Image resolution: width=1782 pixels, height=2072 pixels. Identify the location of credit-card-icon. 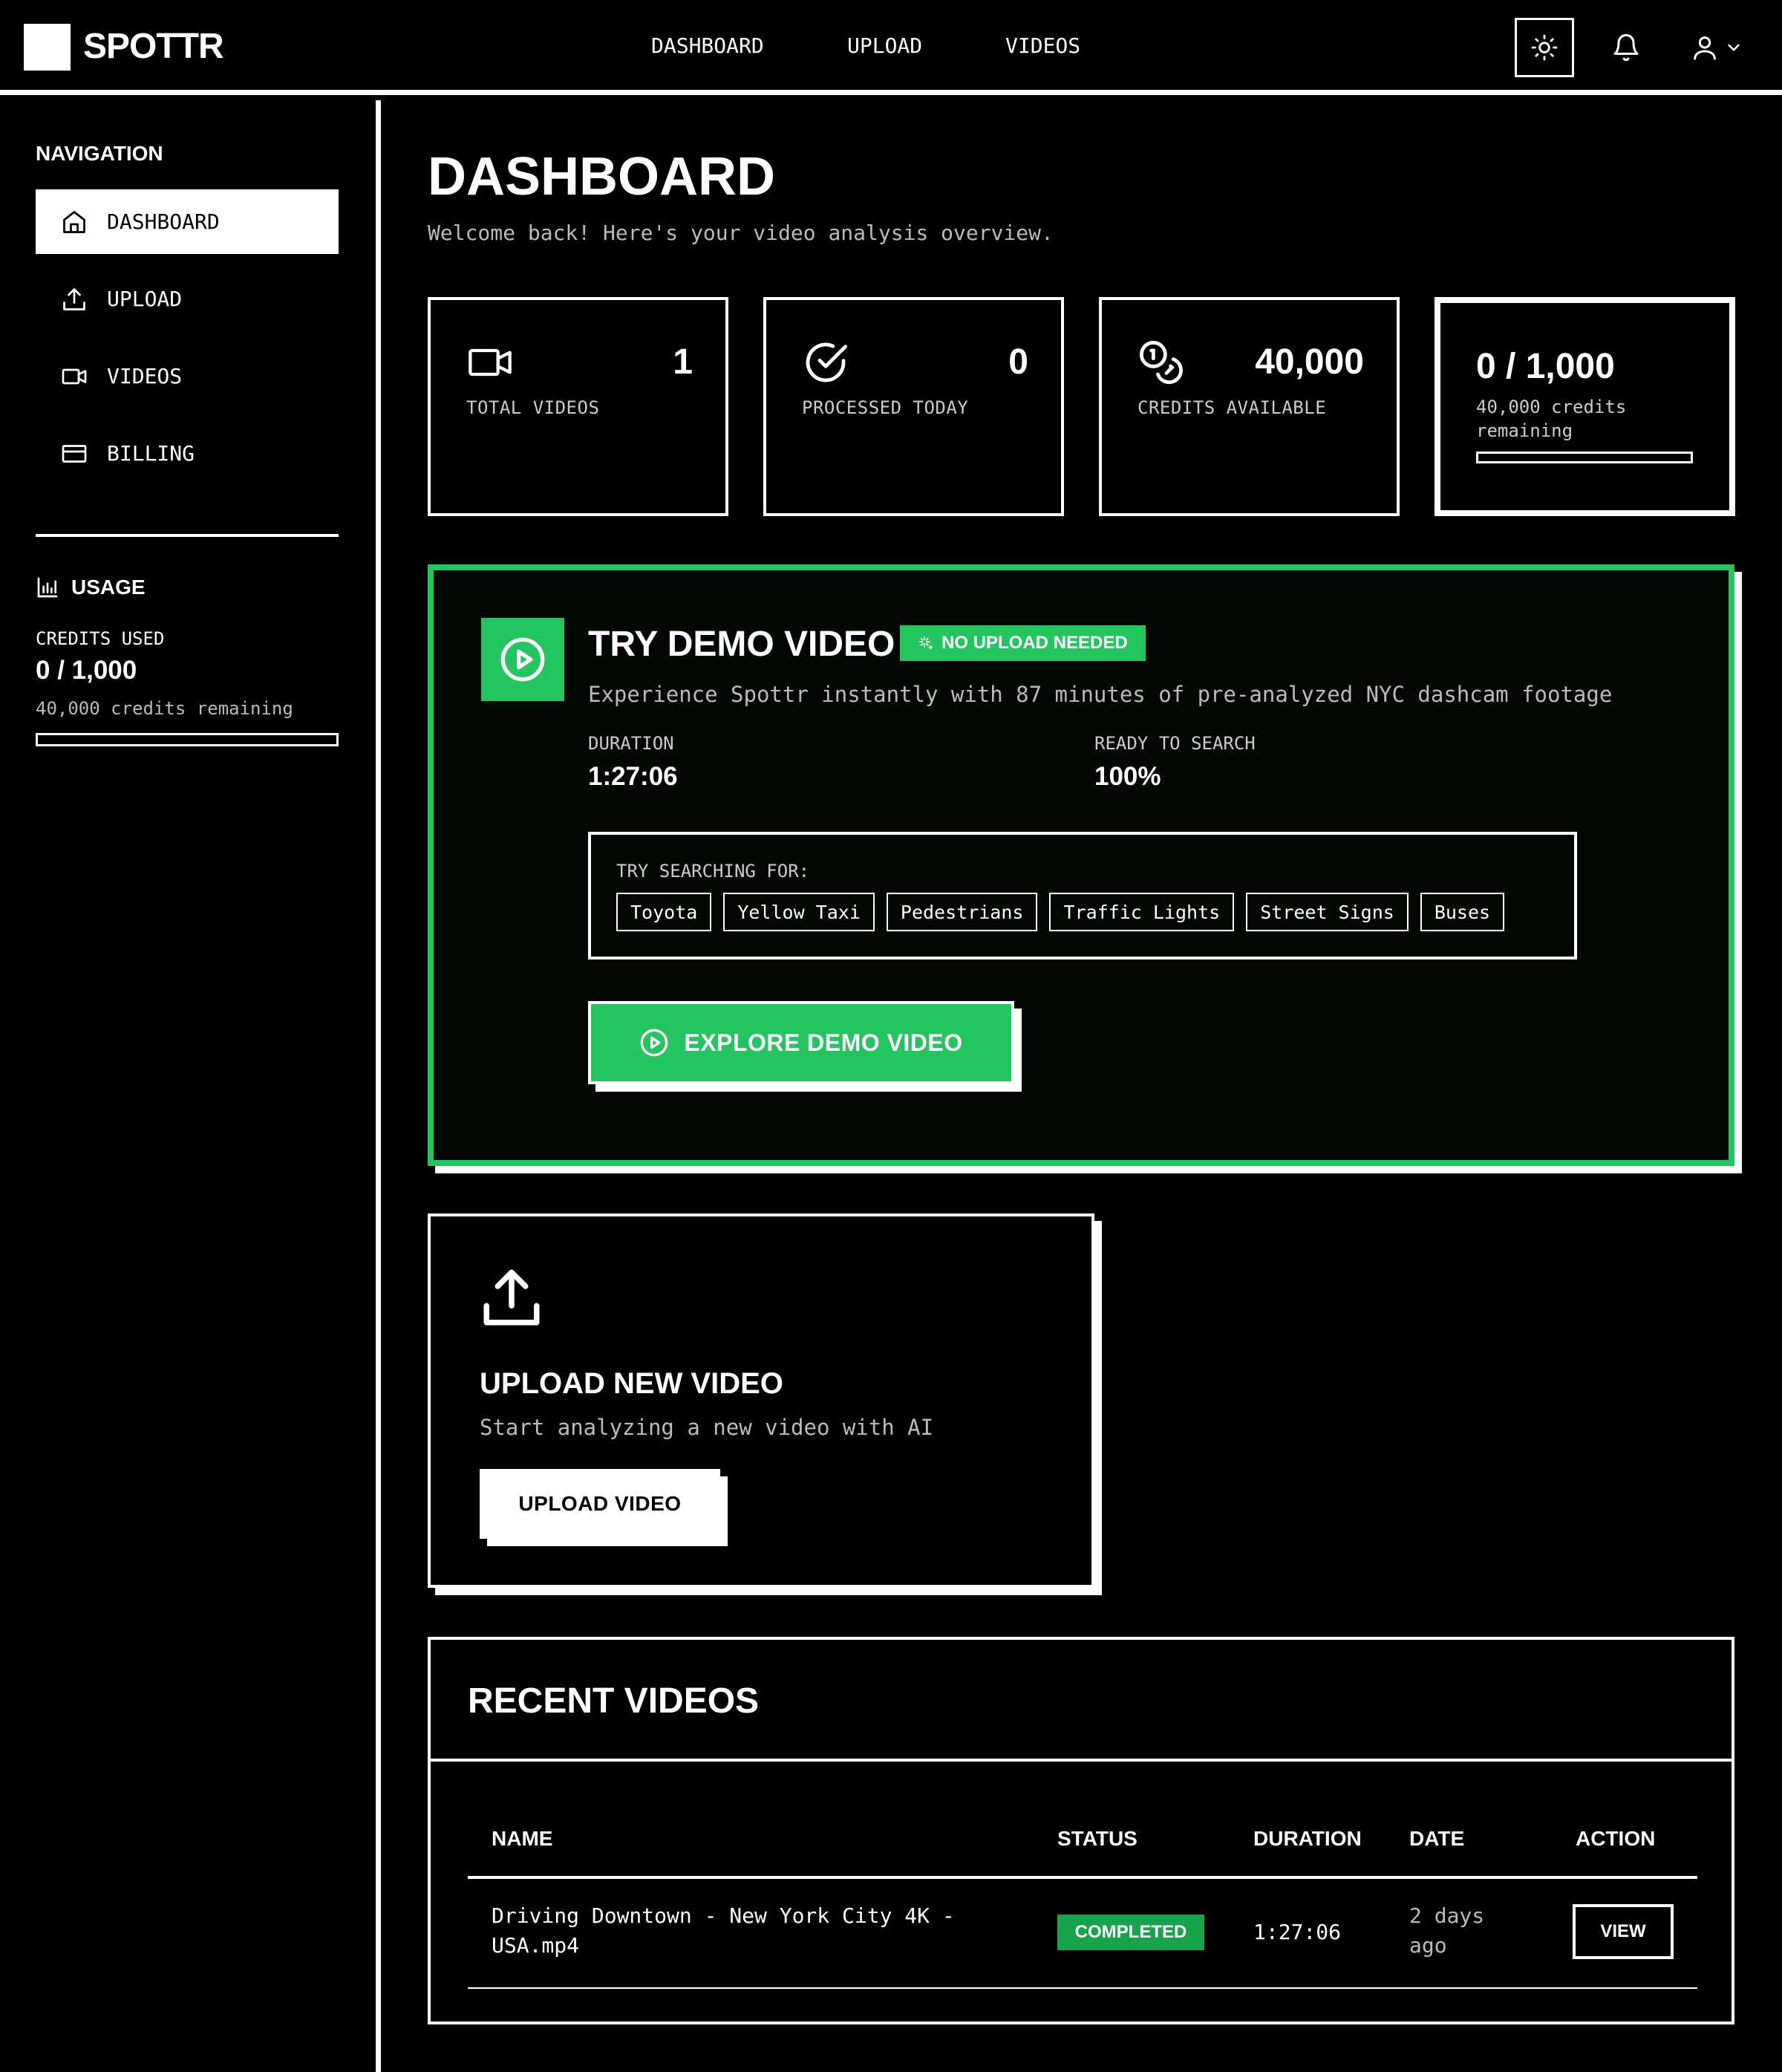
(74, 454).